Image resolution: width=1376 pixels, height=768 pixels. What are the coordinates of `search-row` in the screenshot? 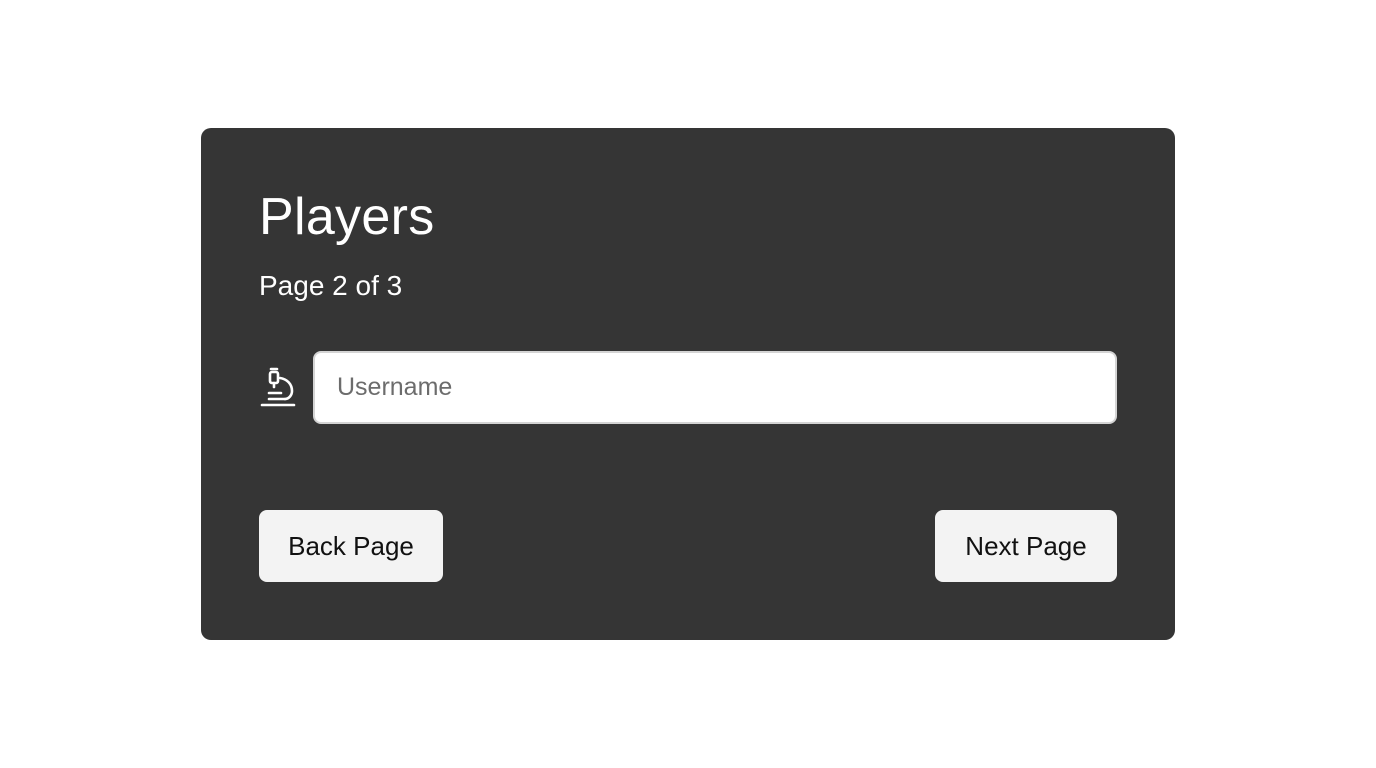 It's located at (688, 387).